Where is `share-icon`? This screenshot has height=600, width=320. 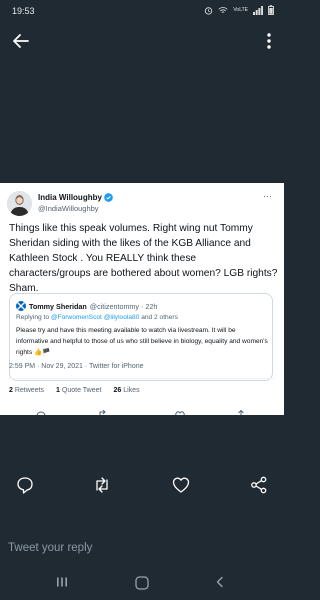
share-icon is located at coordinates (259, 485).